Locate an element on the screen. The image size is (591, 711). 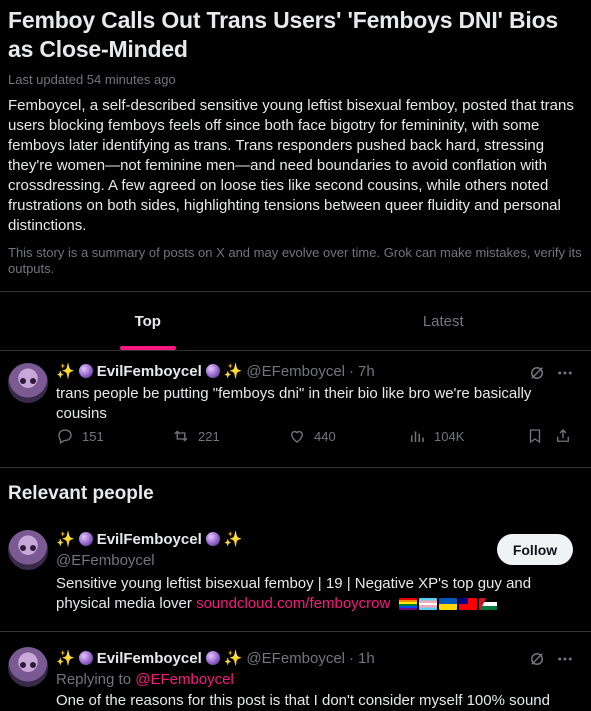
reply-button: 151 is located at coordinates (80, 436).